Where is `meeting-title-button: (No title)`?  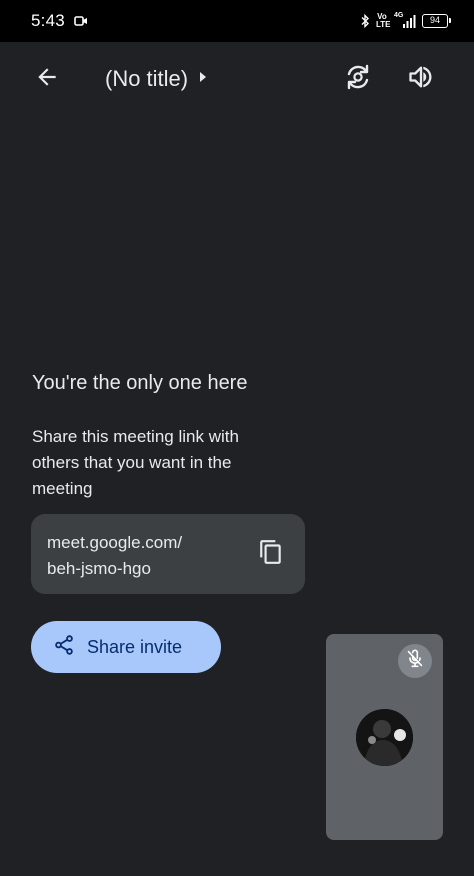
meeting-title-button: (No title) is located at coordinates (156, 79).